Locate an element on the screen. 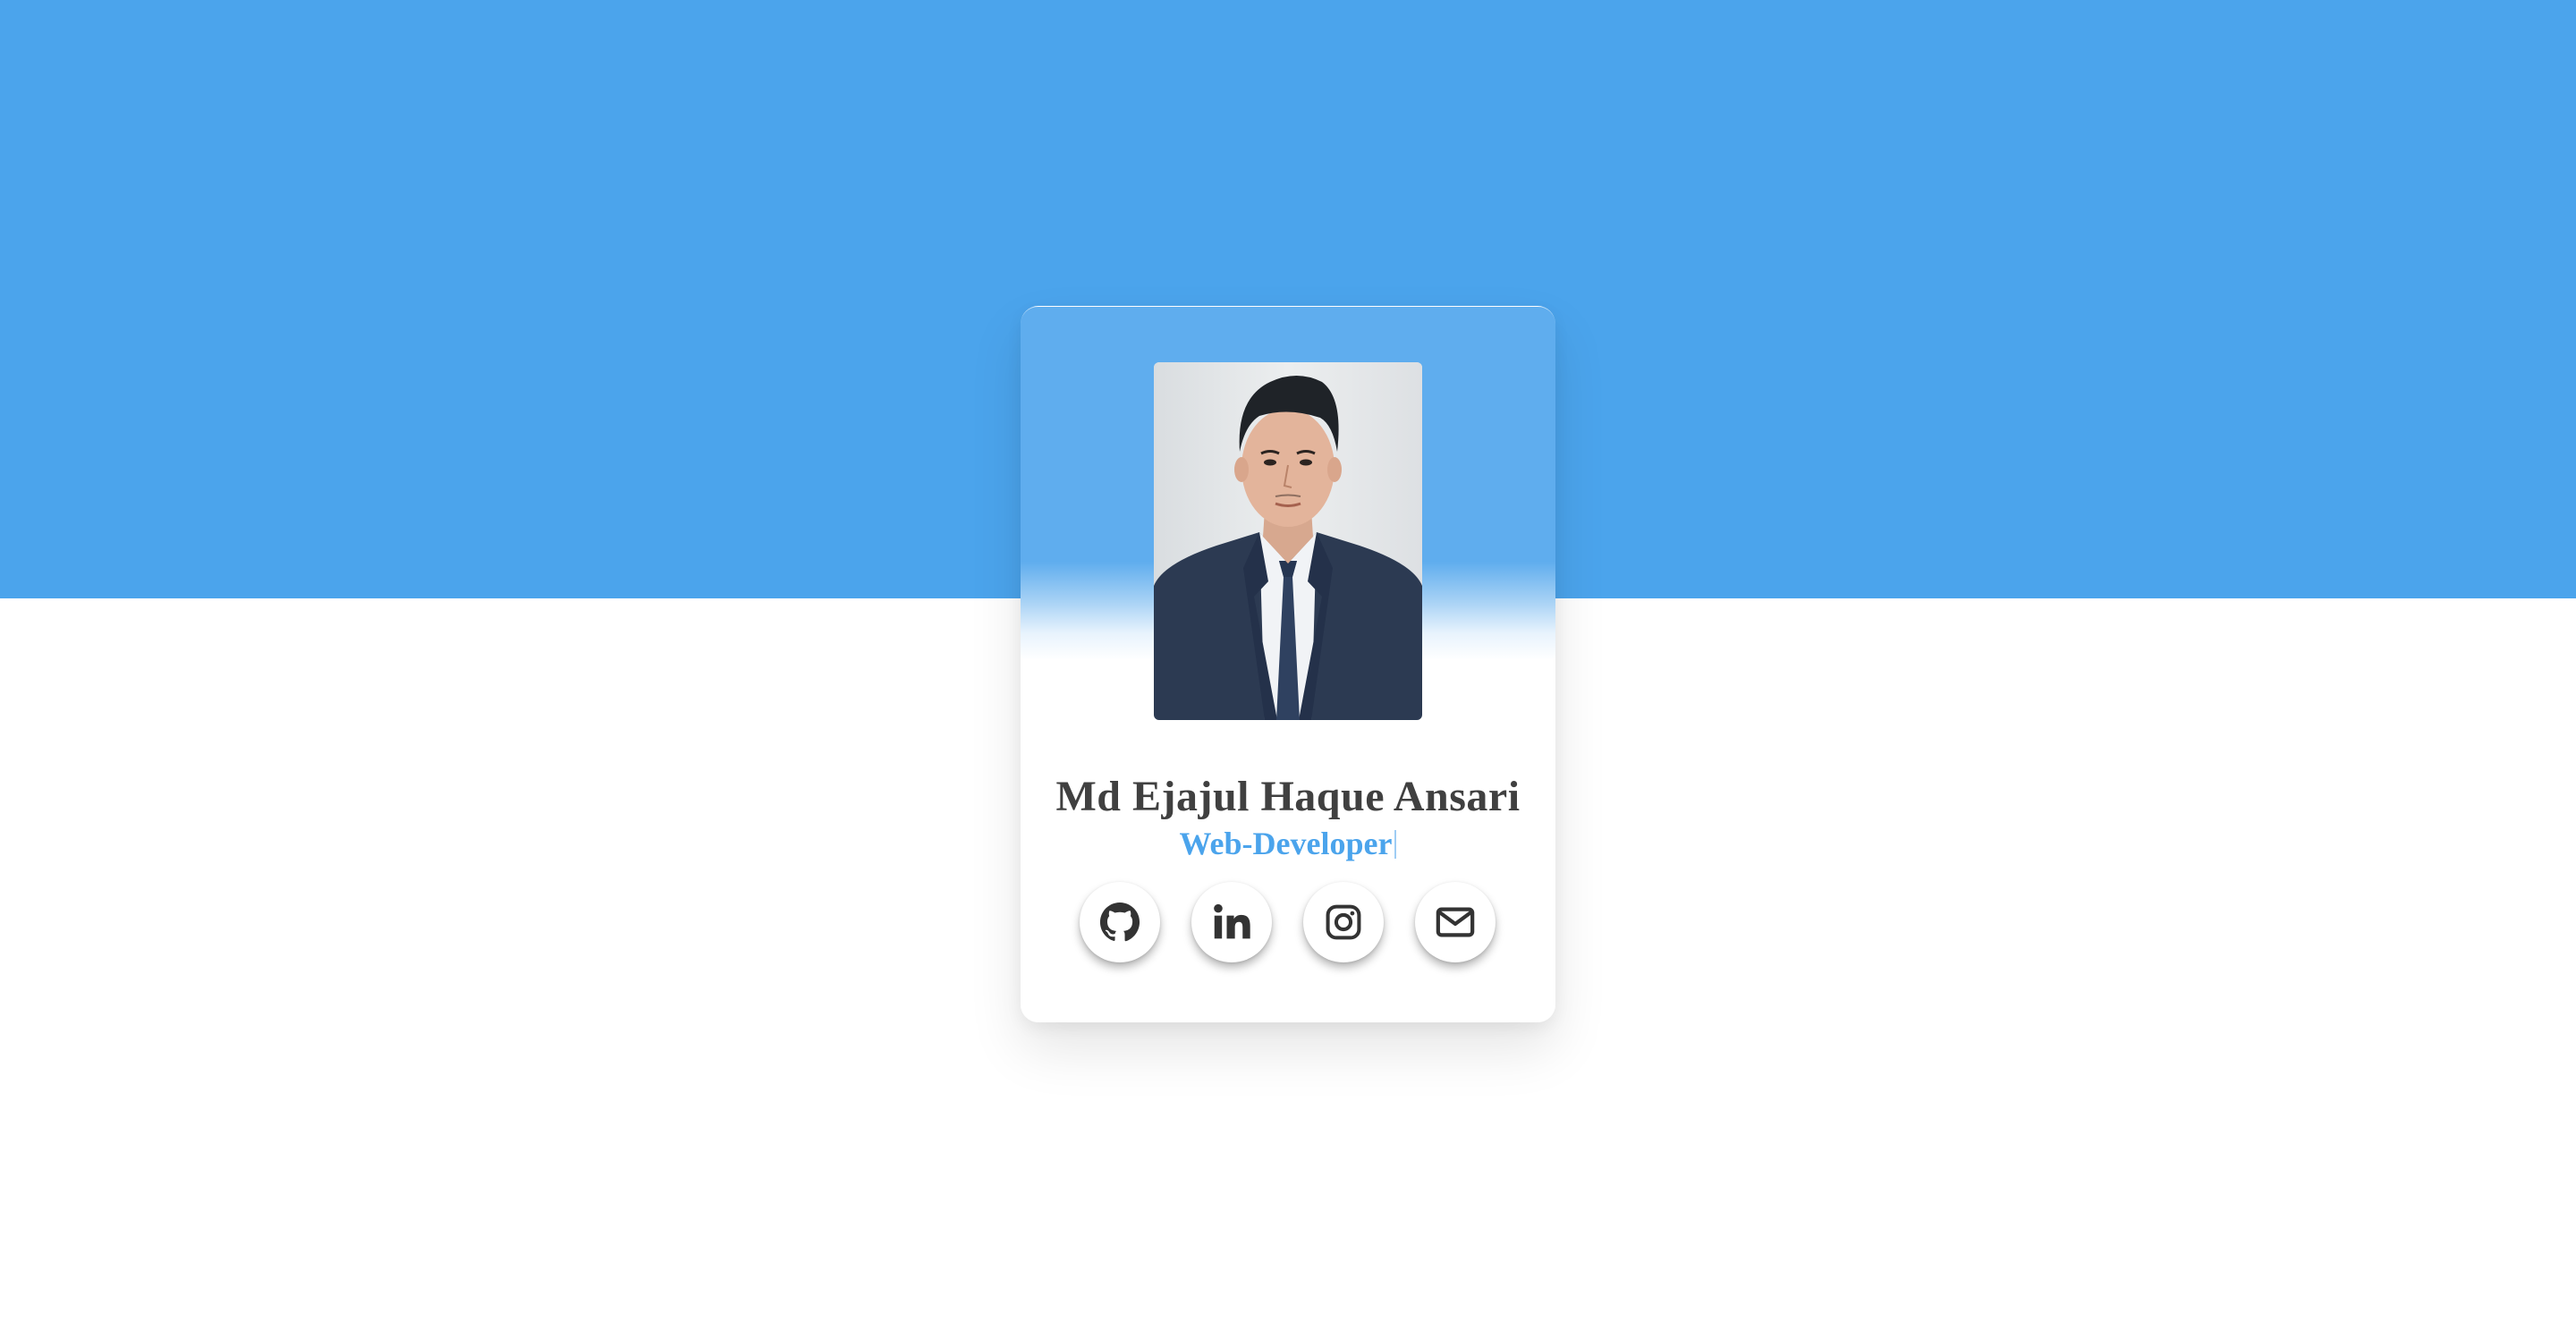  linkedin-button is located at coordinates (1231, 922).